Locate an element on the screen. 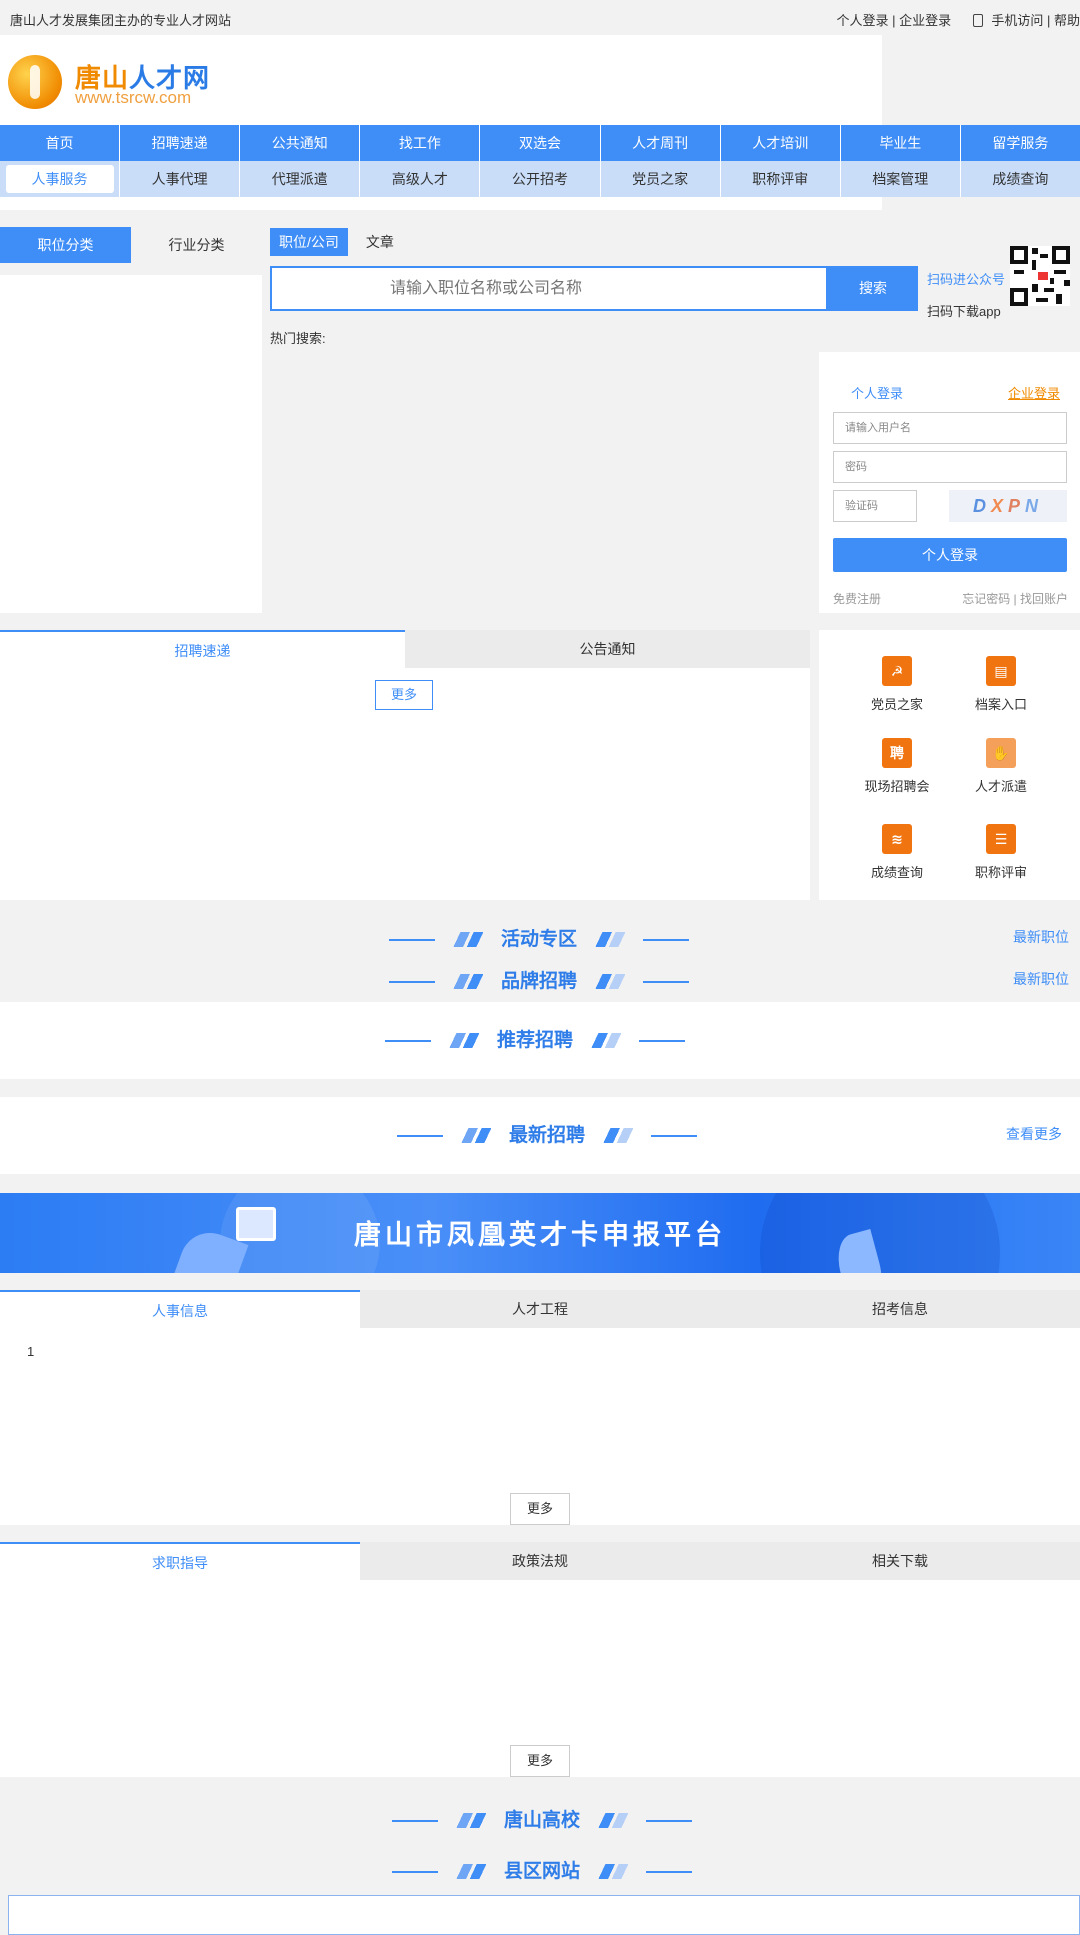 The width and height of the screenshot is (1080, 1935). section-title-county: 县区网站 is located at coordinates (542, 1876).